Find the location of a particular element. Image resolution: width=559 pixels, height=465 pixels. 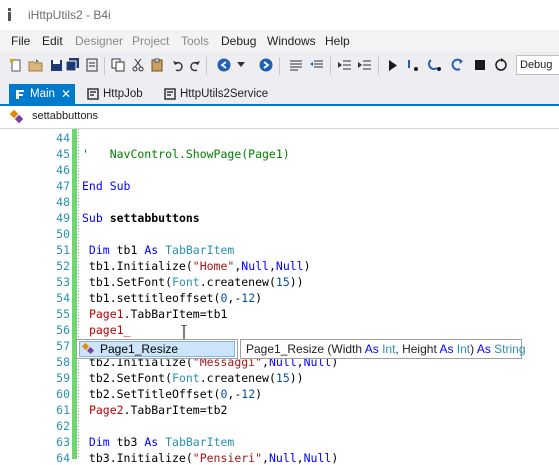

tab-label: HttpUtils2Service is located at coordinates (224, 94).